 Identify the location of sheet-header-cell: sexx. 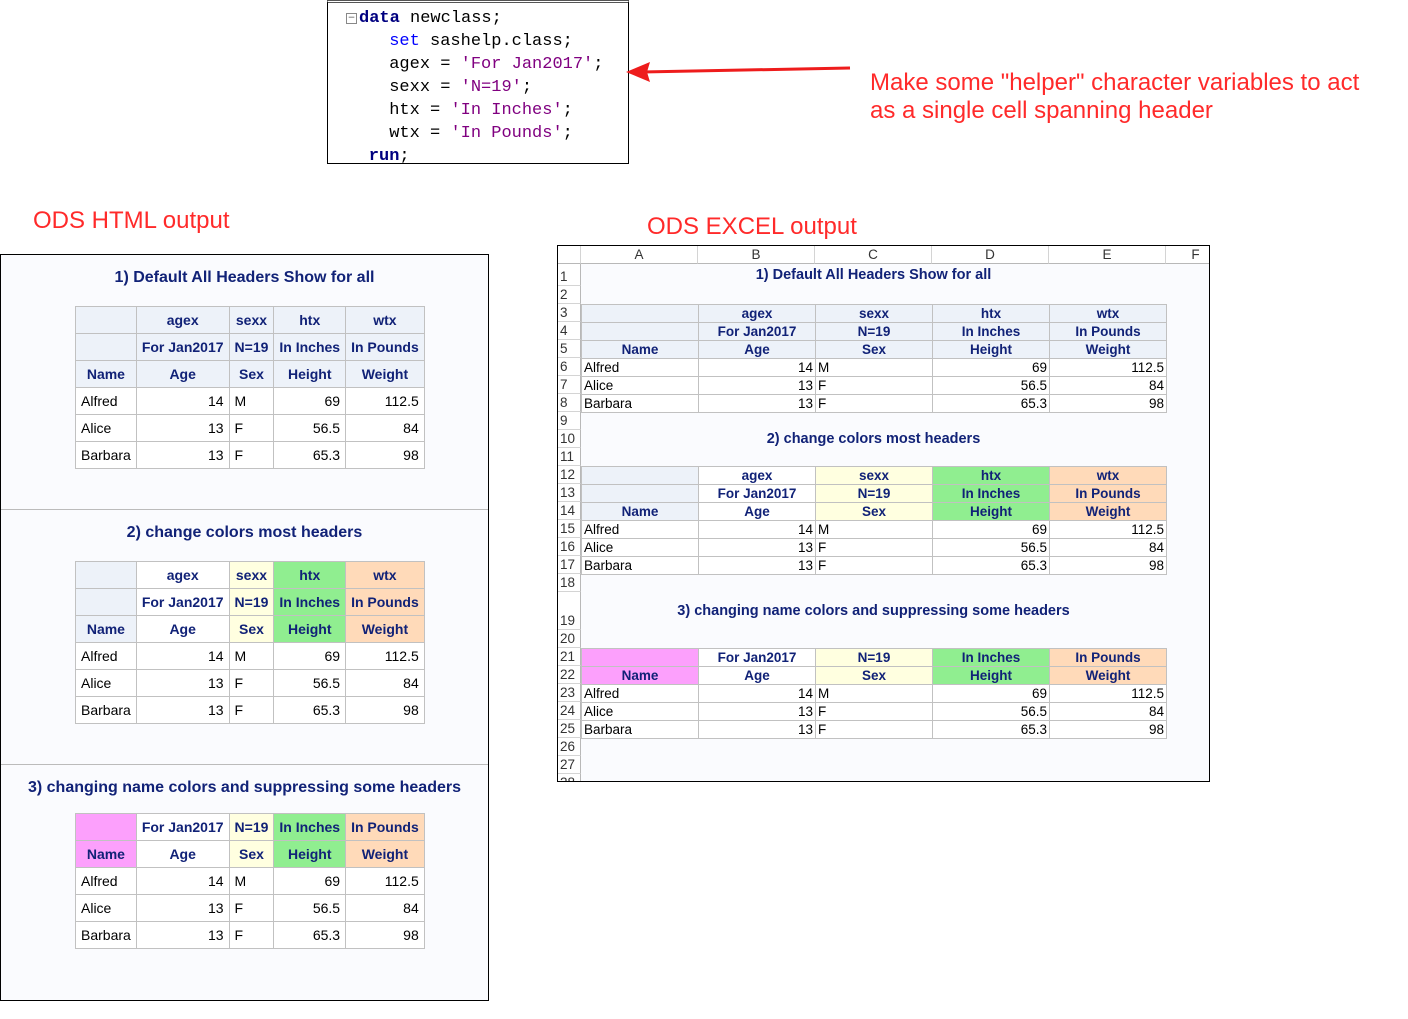
(874, 313).